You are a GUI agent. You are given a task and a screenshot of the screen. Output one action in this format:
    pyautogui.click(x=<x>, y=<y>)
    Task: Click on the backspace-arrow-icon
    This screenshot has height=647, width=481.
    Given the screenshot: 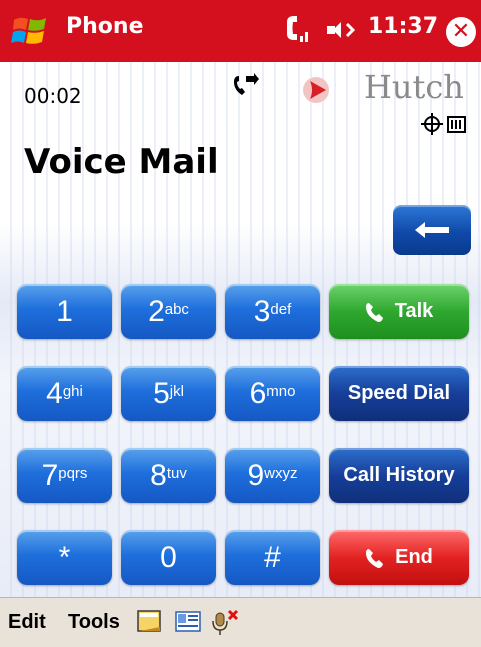 What is the action you would take?
    pyautogui.click(x=432, y=230)
    